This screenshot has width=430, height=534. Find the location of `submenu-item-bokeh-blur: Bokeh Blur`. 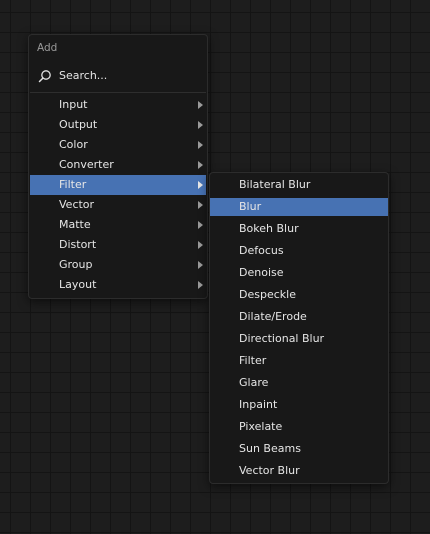

submenu-item-bokeh-blur: Bokeh Blur is located at coordinates (299, 229).